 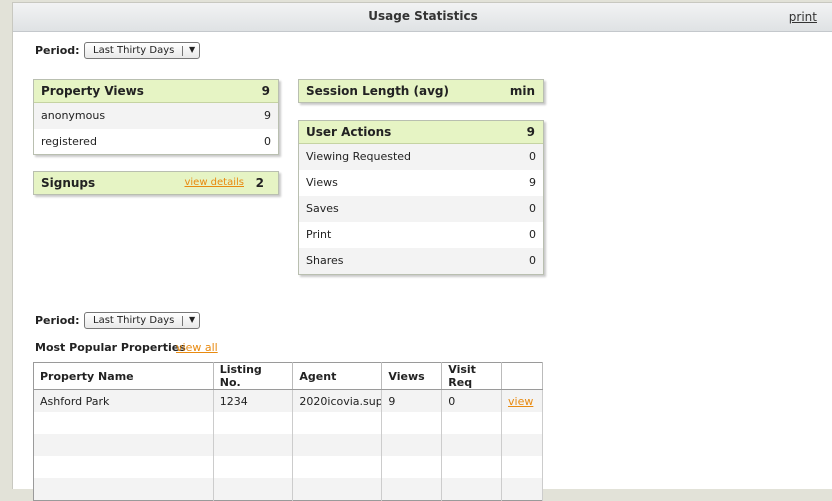 What do you see at coordinates (522, 376) in the screenshot?
I see `column-header` at bounding box center [522, 376].